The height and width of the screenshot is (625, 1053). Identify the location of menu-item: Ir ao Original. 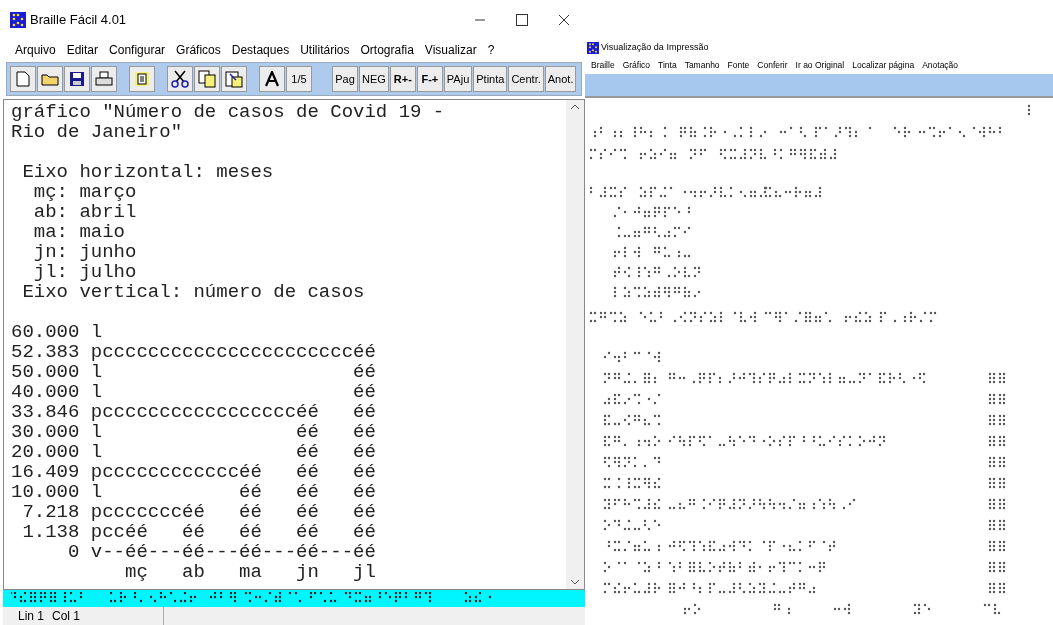
(820, 65).